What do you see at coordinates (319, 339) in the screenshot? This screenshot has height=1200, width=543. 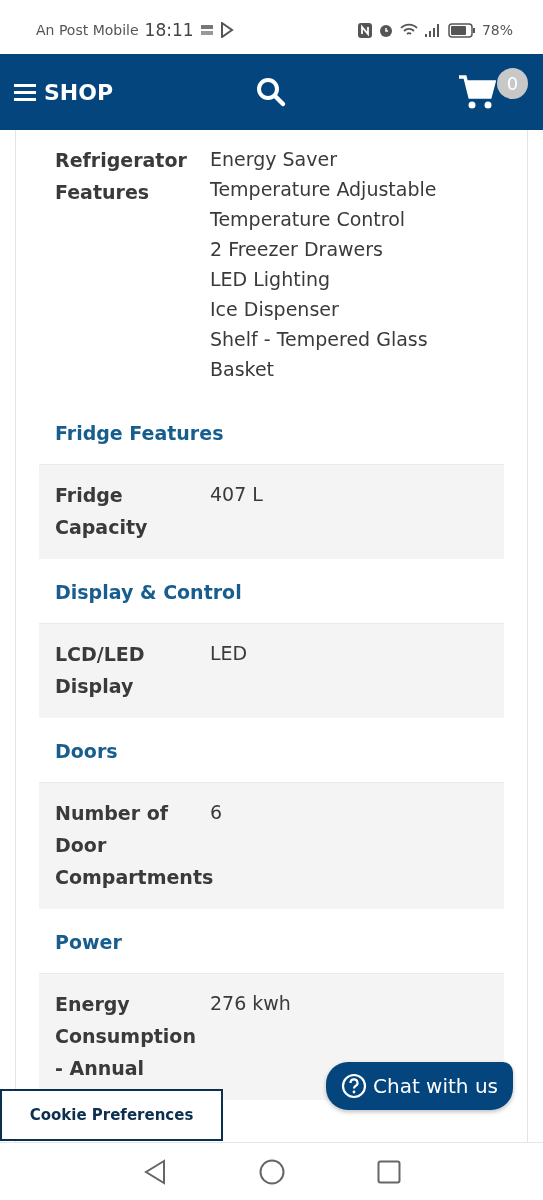 I see `spec-value: Shelf - Tempered Glass` at bounding box center [319, 339].